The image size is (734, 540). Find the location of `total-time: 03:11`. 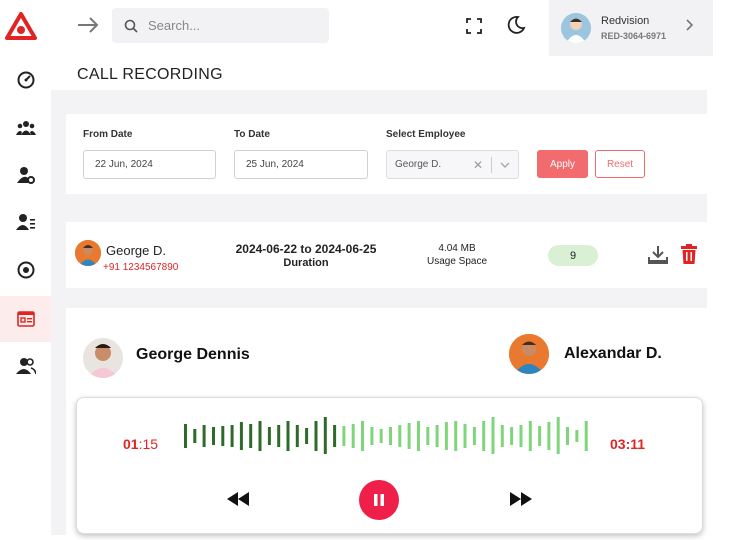

total-time: 03:11 is located at coordinates (628, 444).